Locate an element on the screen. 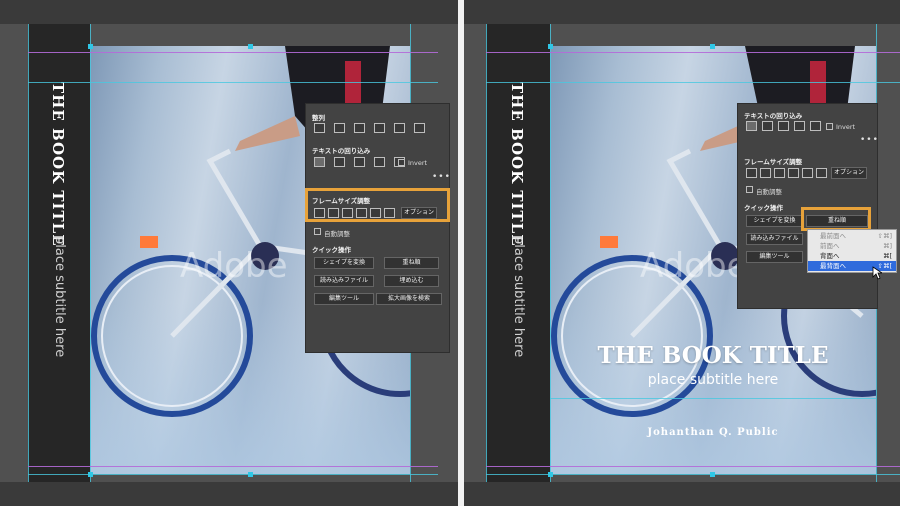 The width and height of the screenshot is (900, 506). fit-proportional-icon is located at coordinates (793, 173).